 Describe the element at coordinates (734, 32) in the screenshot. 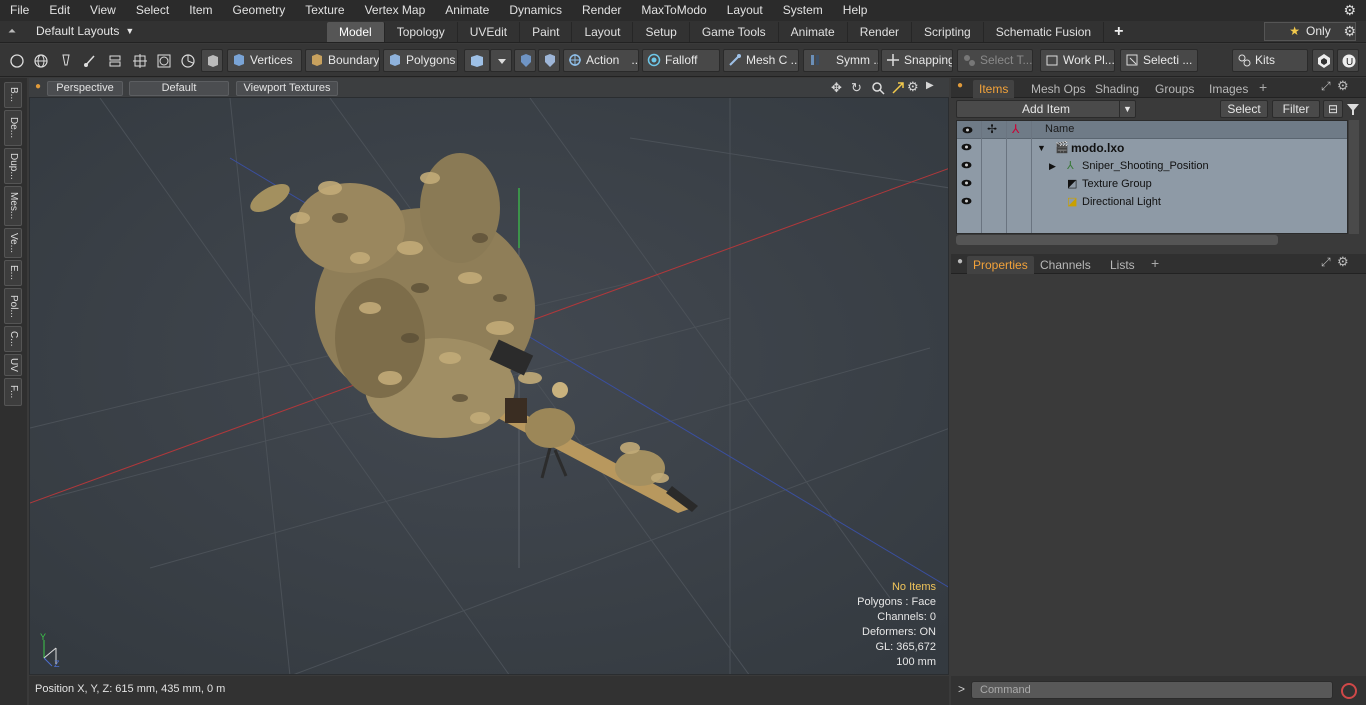

I see `tab-game-tools: Game Tools` at that location.